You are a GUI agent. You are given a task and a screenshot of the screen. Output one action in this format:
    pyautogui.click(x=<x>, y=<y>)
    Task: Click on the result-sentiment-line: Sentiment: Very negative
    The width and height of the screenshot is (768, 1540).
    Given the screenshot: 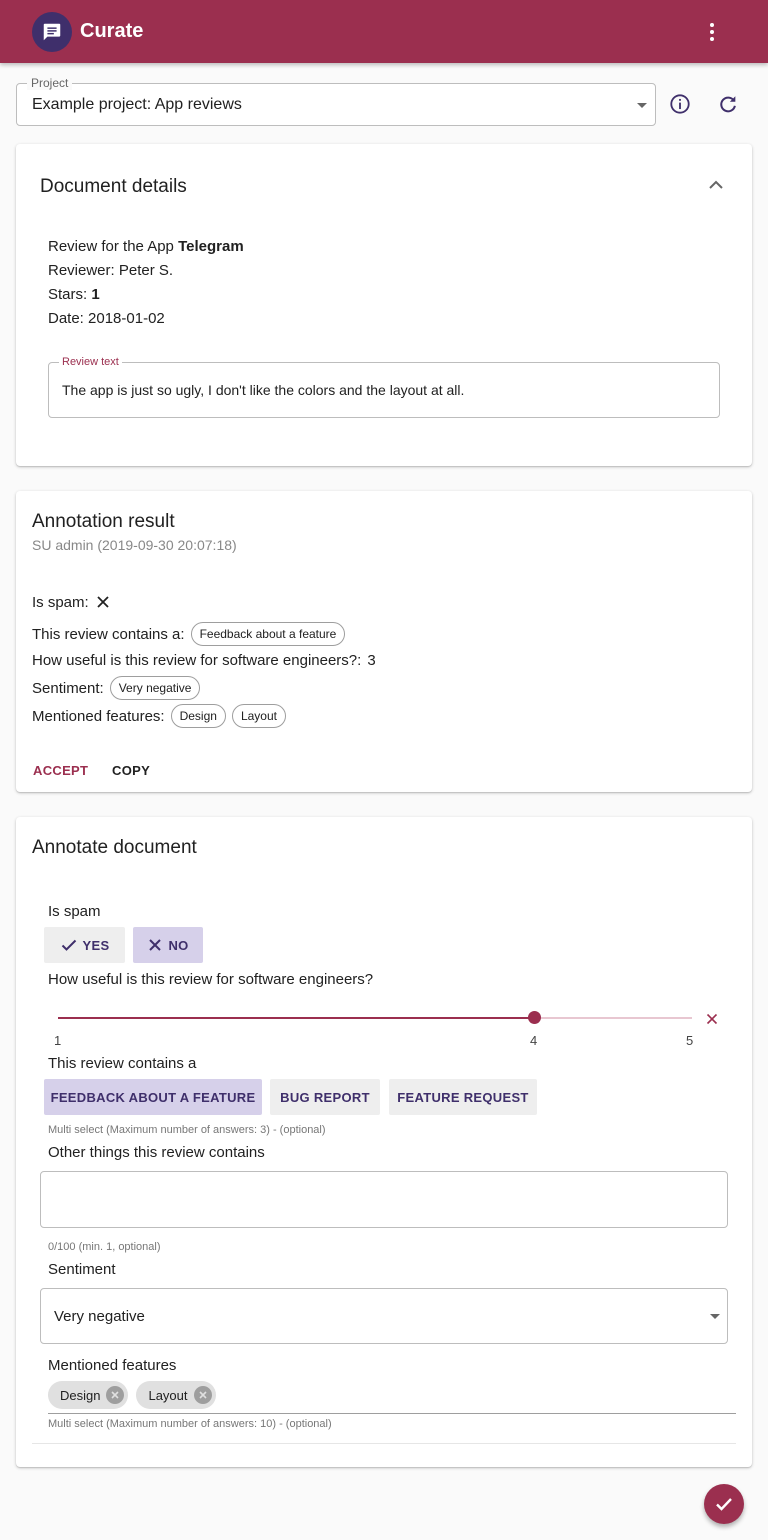 What is the action you would take?
    pyautogui.click(x=116, y=688)
    